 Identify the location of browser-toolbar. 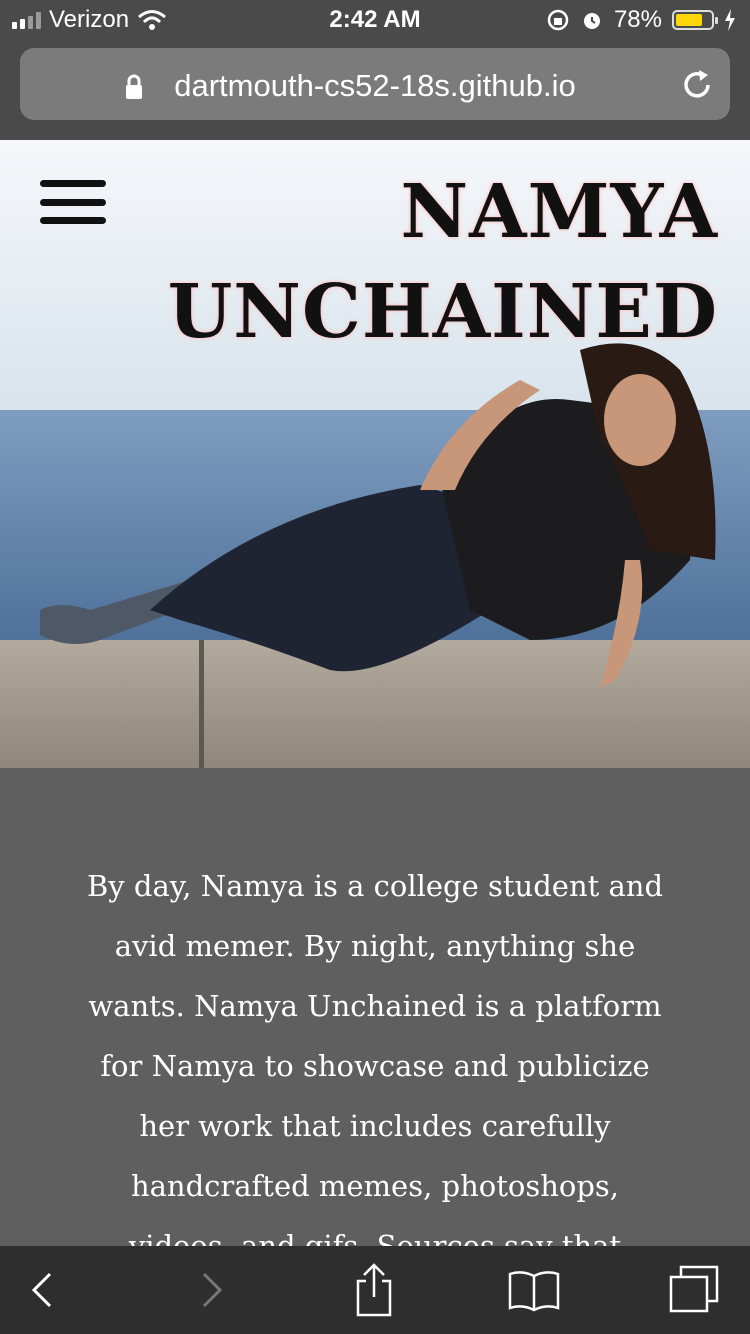
(375, 1290).